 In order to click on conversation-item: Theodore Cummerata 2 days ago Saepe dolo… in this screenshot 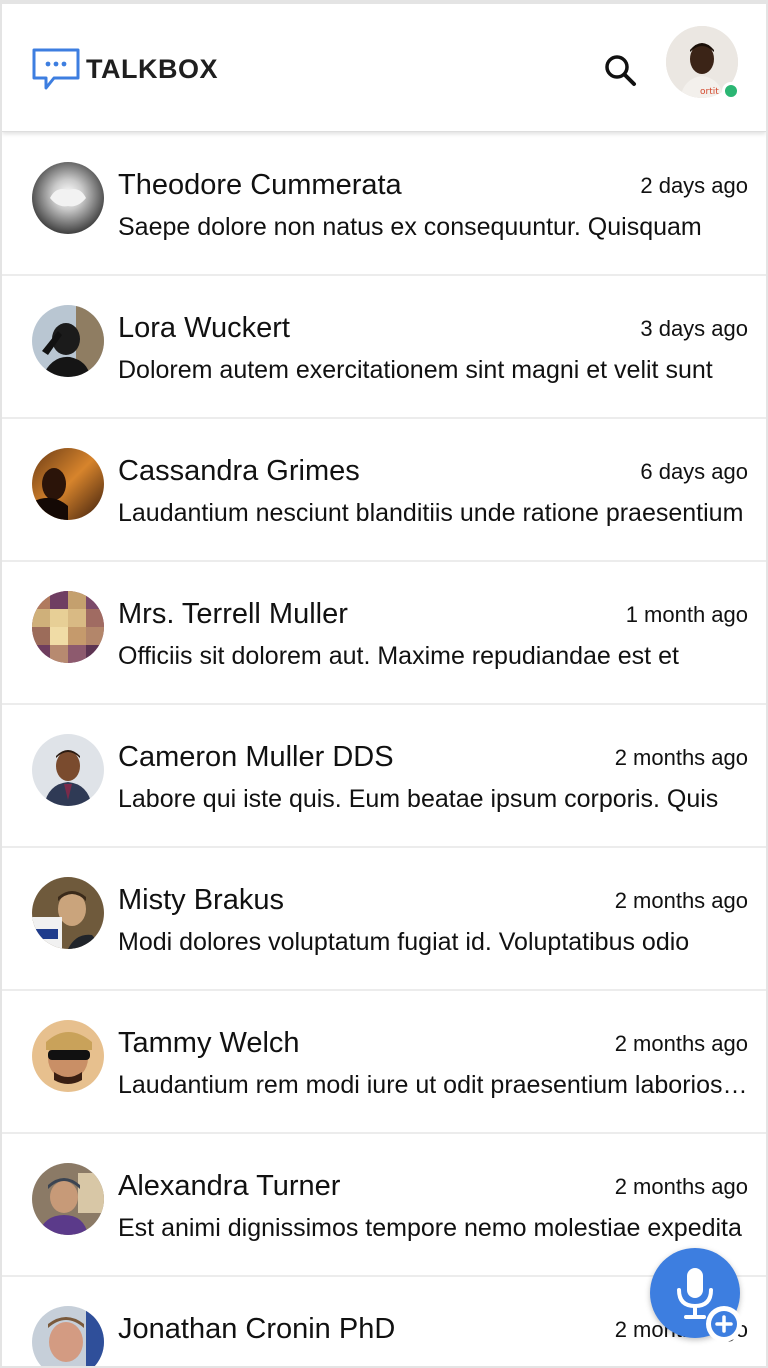, I will do `click(384, 204)`.